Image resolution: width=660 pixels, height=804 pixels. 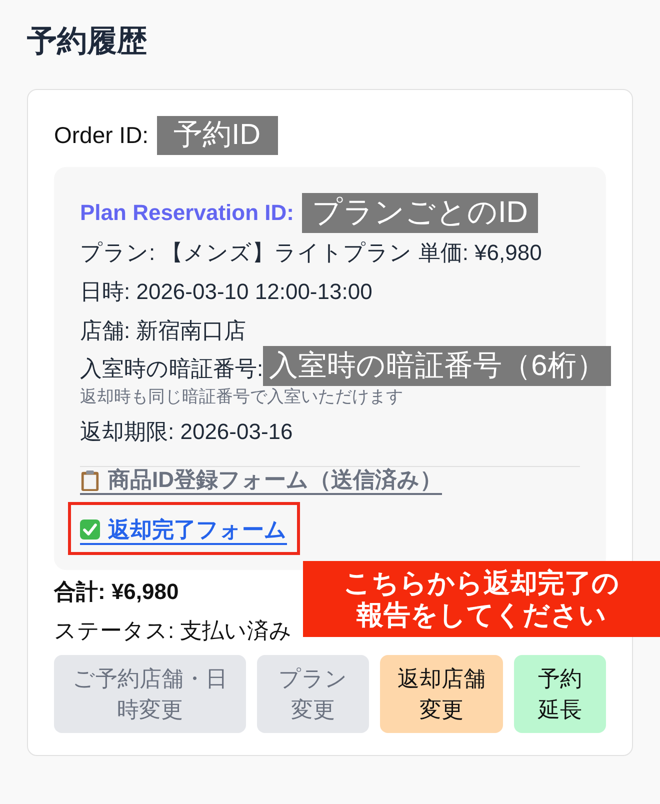 I want to click on callout-note: こちらから返却完了の 報告をしてください, so click(x=481, y=599).